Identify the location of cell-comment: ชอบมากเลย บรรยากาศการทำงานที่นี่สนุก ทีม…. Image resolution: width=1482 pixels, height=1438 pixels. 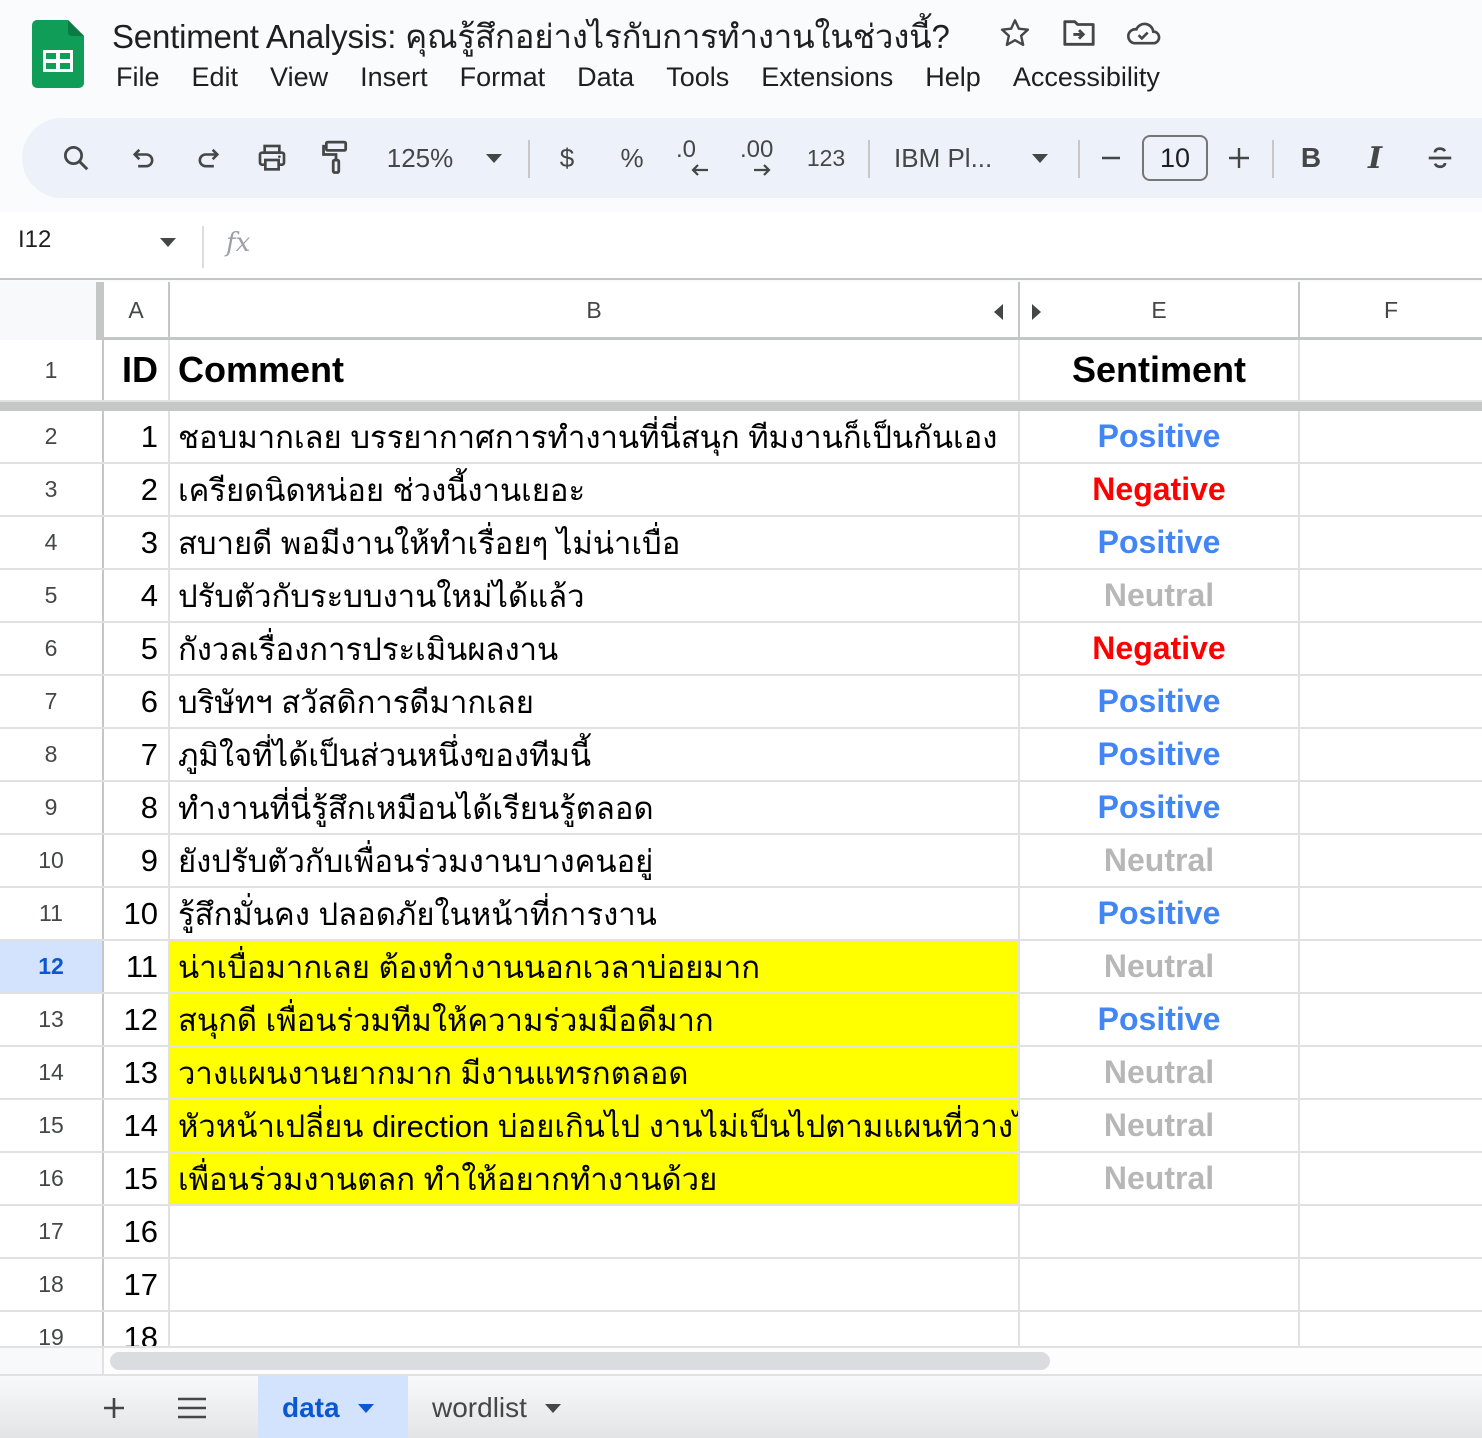
(595, 436).